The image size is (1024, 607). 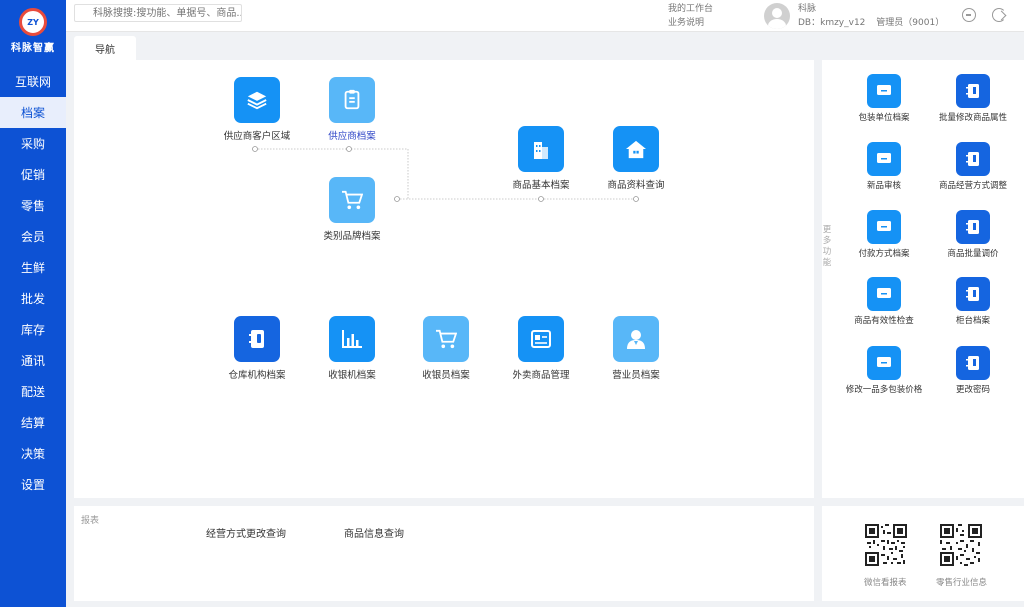 What do you see at coordinates (33, 453) in the screenshot?
I see `sidebar-item-decision: 决策` at bounding box center [33, 453].